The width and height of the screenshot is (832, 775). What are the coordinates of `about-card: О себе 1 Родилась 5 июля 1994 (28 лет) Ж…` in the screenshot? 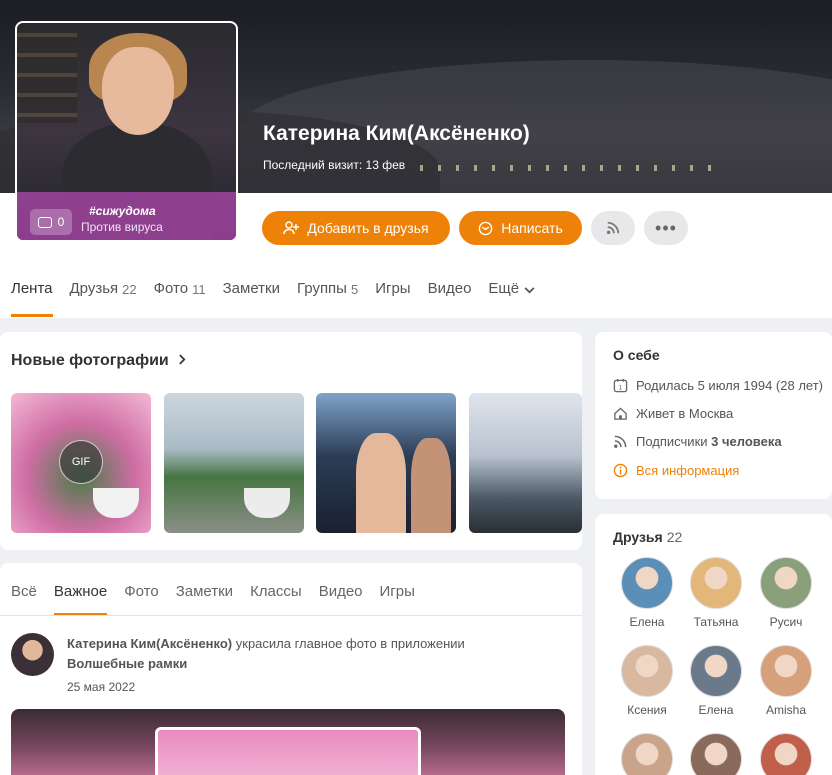 It's located at (713, 415).